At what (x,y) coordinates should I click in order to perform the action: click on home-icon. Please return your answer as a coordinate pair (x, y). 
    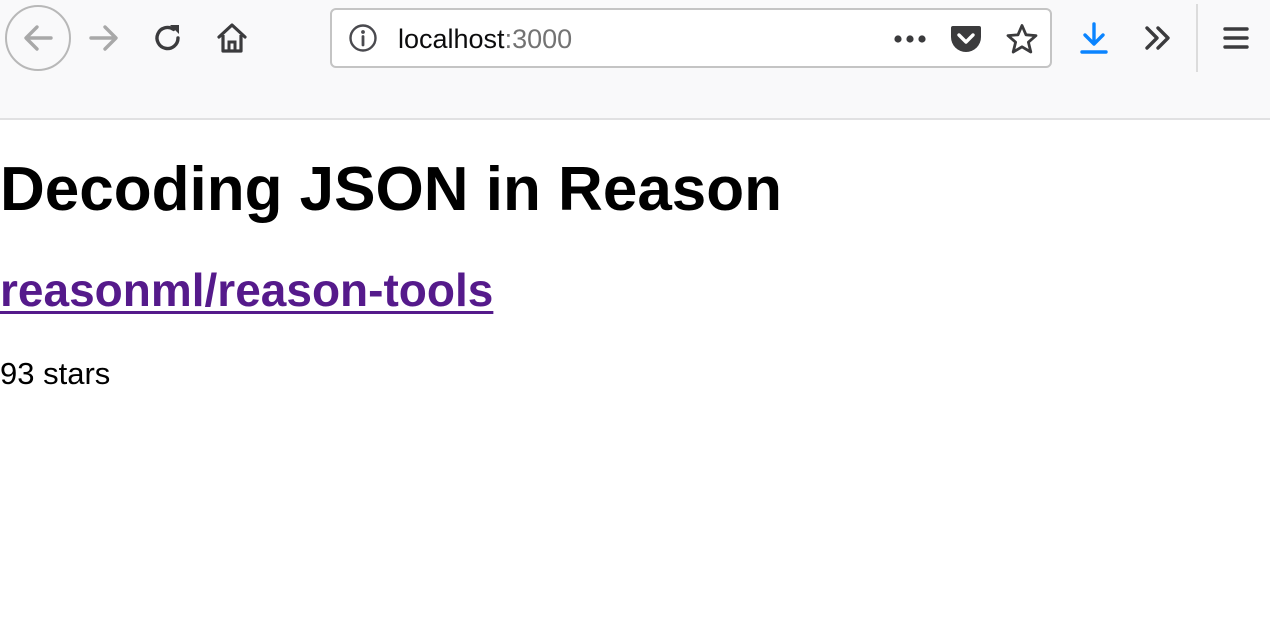
    Looking at the image, I should click on (232, 38).